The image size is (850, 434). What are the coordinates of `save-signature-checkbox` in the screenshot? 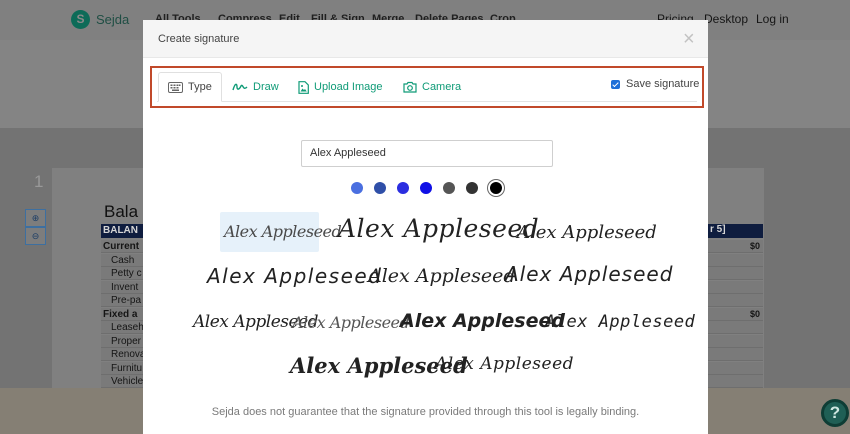 It's located at (615, 84).